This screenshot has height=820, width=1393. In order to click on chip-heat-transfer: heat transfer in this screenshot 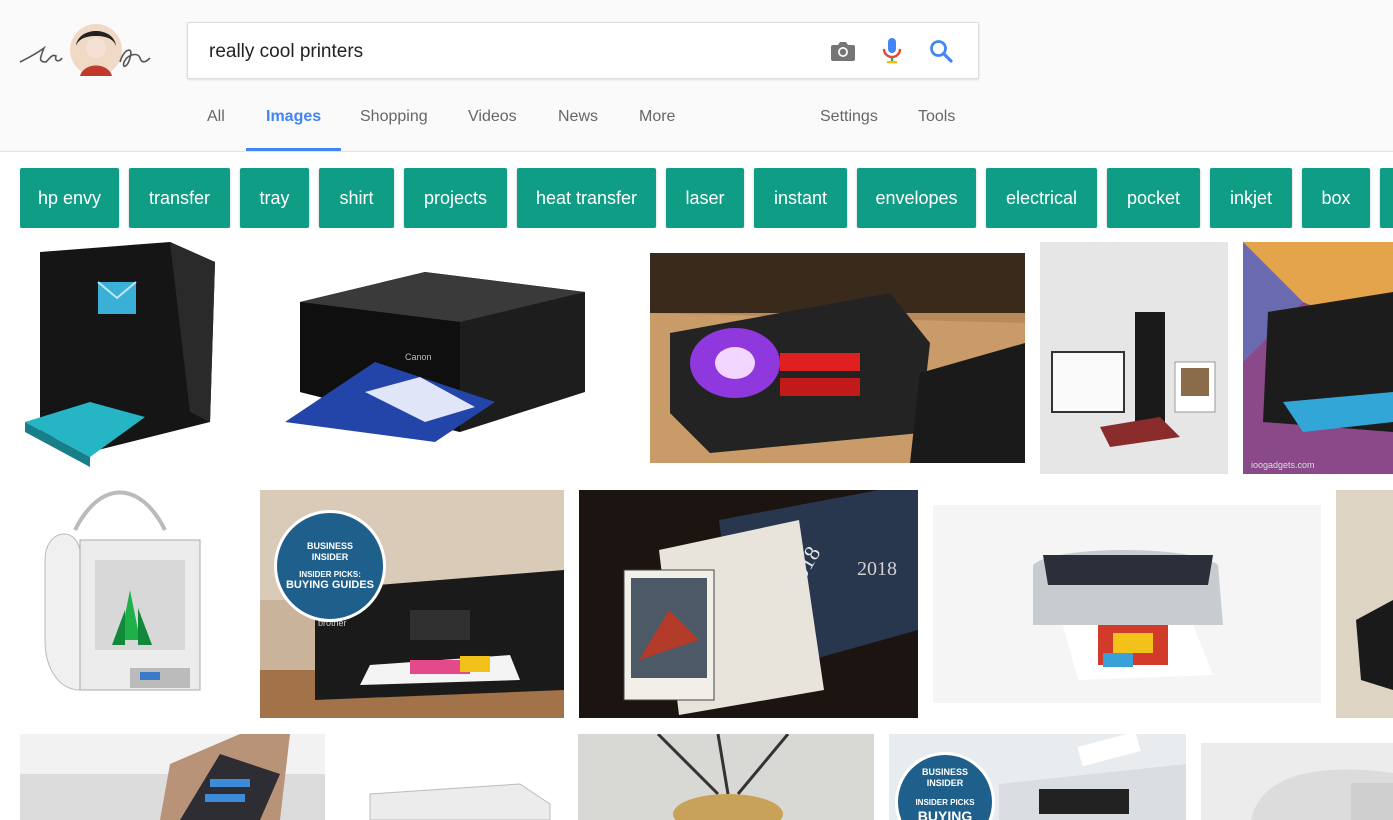, I will do `click(586, 198)`.